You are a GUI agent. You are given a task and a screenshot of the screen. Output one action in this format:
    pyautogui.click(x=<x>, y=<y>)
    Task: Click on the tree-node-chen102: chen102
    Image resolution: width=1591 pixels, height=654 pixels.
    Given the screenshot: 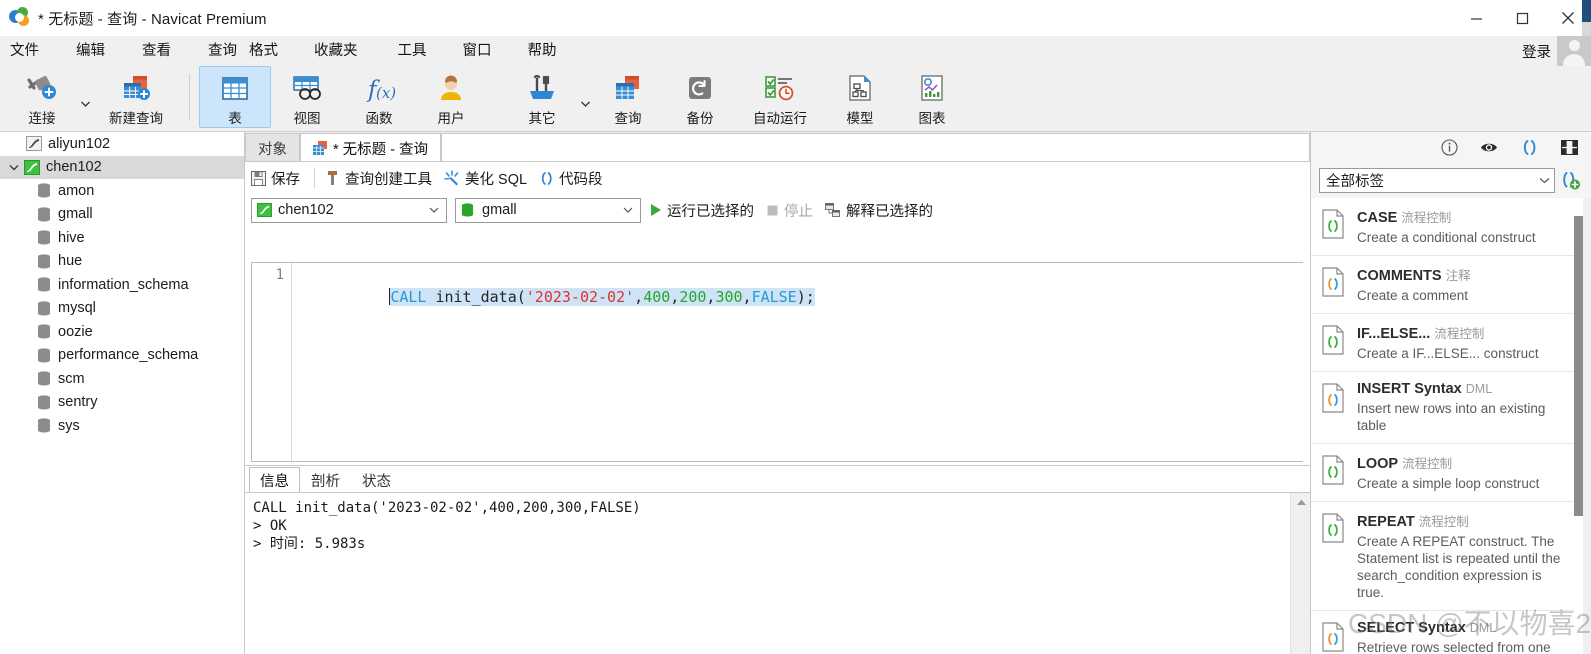 What is the action you would take?
    pyautogui.click(x=122, y=167)
    